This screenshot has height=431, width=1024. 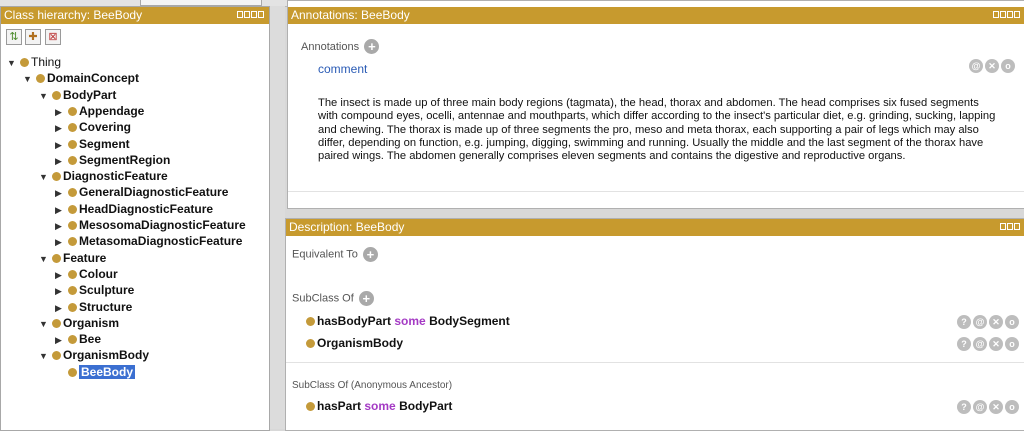 What do you see at coordinates (53, 37) in the screenshot?
I see `delete-class-icon: ⊠` at bounding box center [53, 37].